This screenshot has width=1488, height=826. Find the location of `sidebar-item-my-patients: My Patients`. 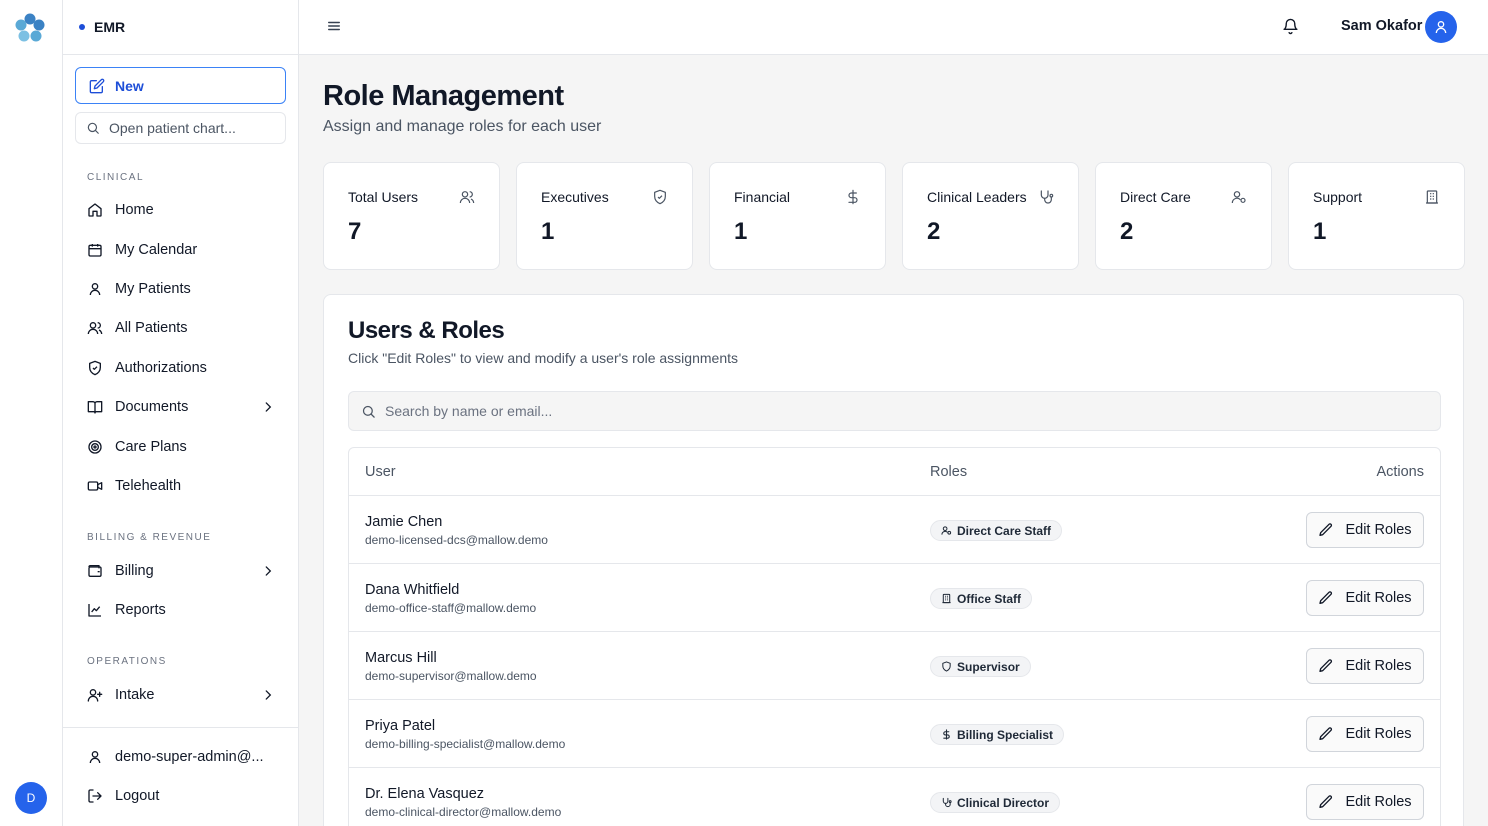

sidebar-item-my-patients: My Patients is located at coordinates (181, 289).